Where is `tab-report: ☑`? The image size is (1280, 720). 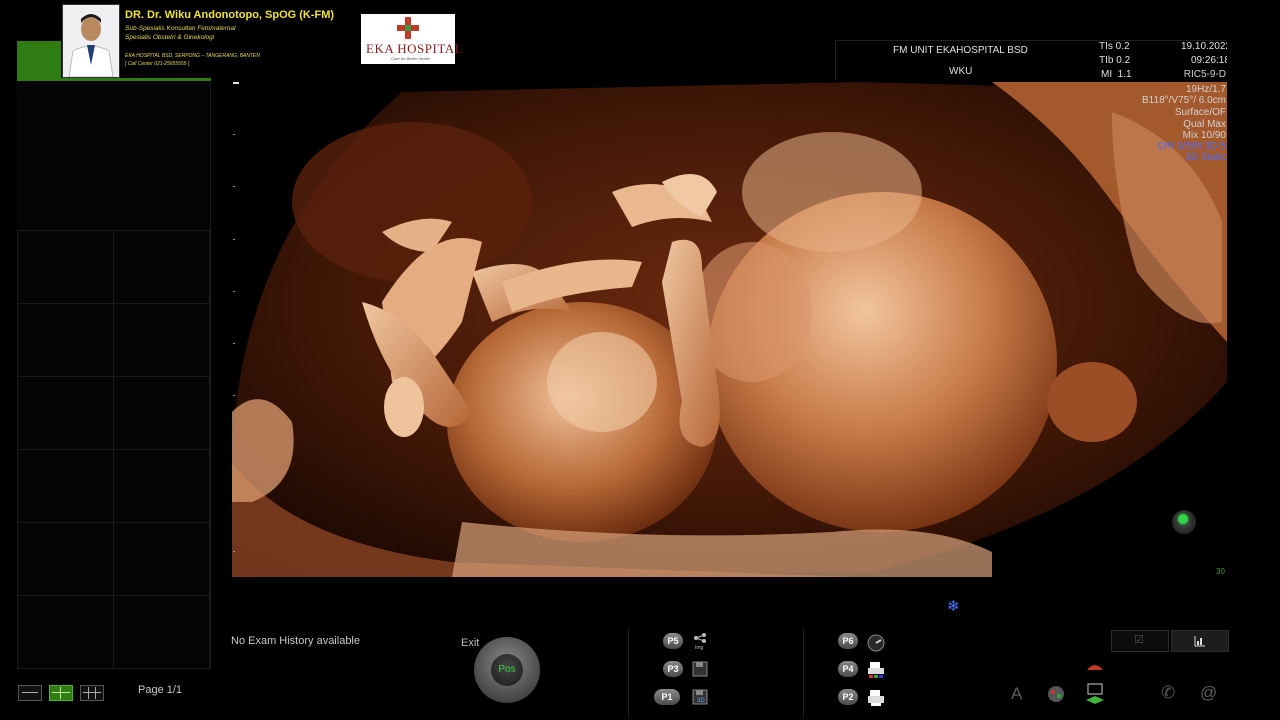 tab-report: ☑ is located at coordinates (1140, 641).